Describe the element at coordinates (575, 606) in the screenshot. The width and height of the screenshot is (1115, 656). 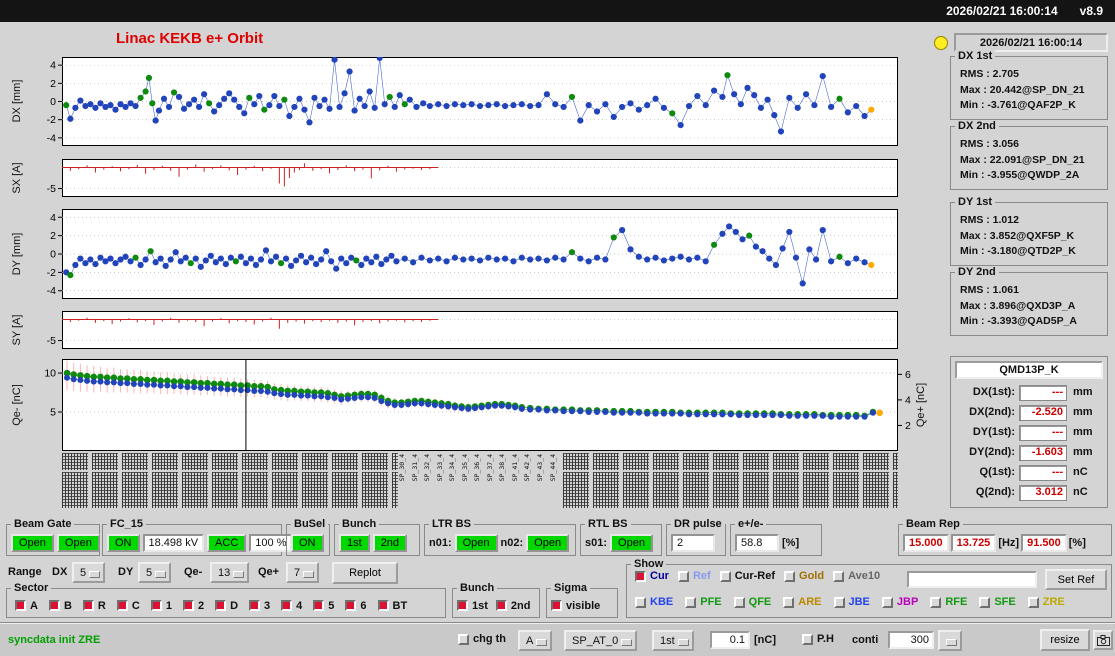
I see `sigma-checkbox-visible: visible` at that location.